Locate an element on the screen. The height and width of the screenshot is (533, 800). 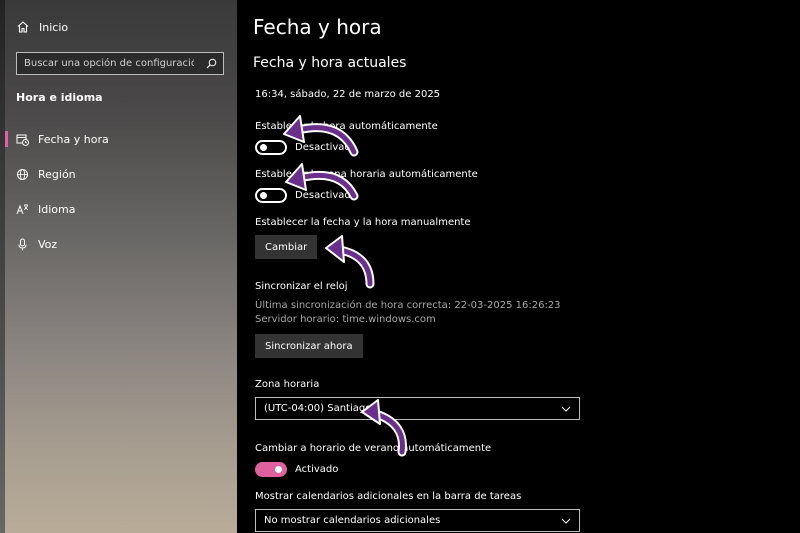
dst-toggle is located at coordinates (271, 469).